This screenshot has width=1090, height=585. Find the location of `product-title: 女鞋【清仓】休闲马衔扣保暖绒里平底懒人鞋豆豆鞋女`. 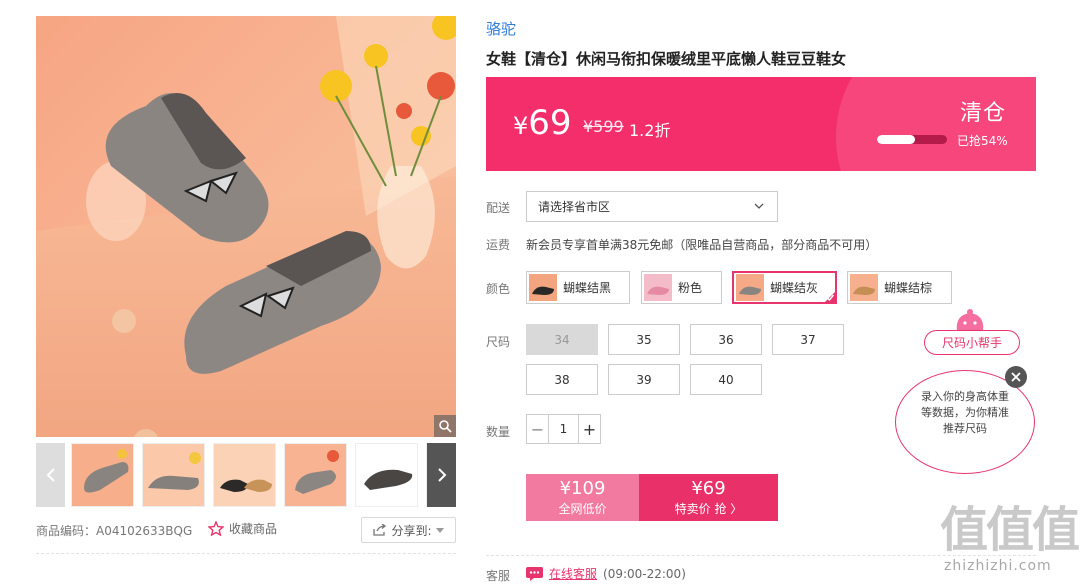

product-title: 女鞋【清仓】休闲马衔扣保暖绒里平底懒人鞋豆豆鞋女 is located at coordinates (666, 59).